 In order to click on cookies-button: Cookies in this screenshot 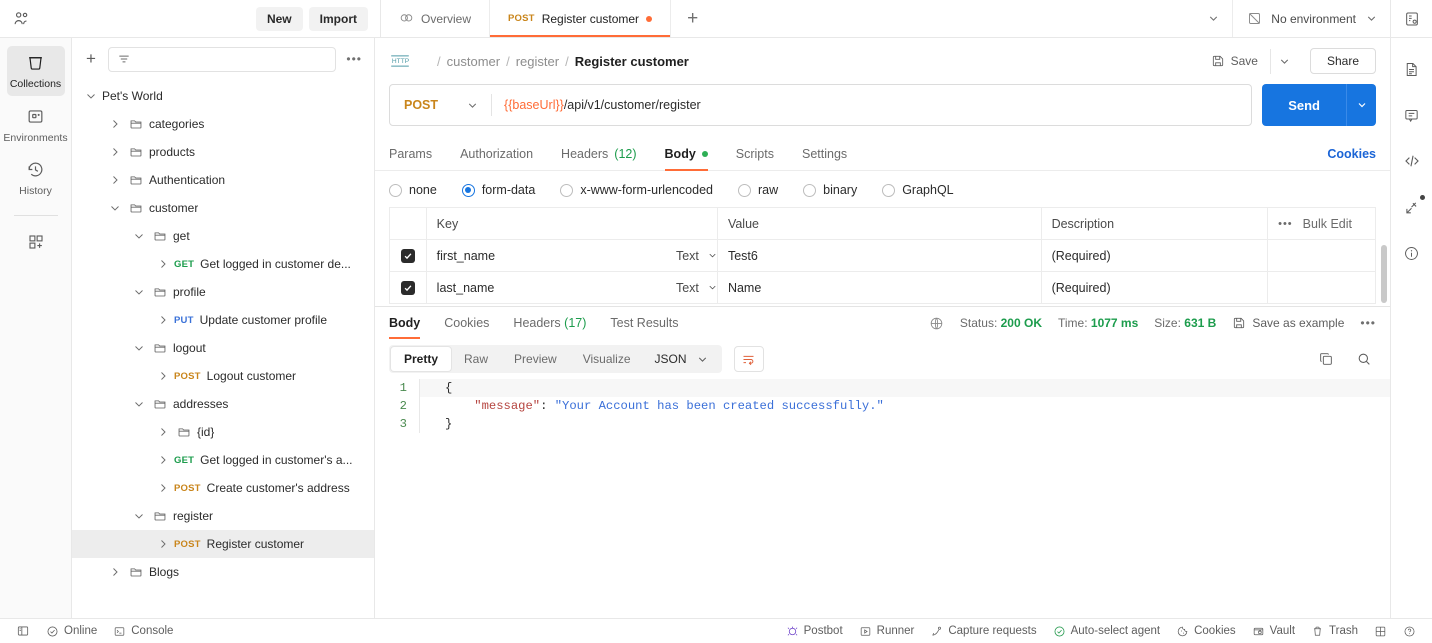, I will do `click(1206, 631)`.